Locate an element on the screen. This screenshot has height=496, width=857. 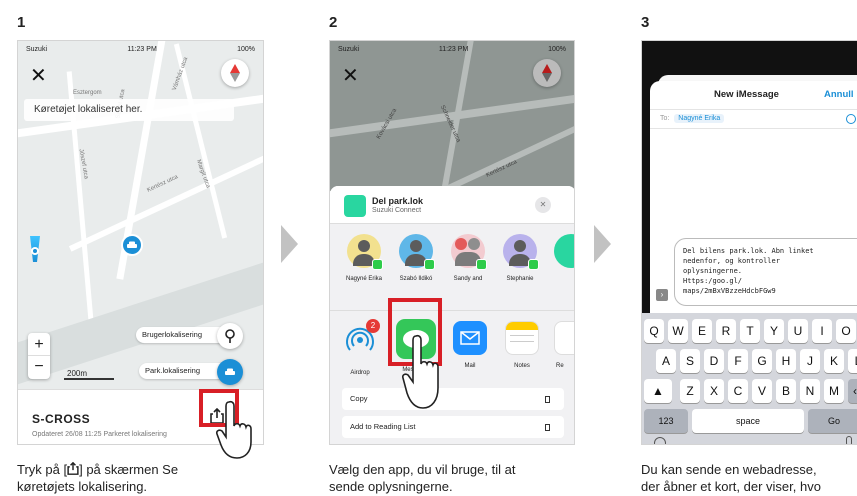
sheet-title: New iMessage is located at coordinates (746, 94).